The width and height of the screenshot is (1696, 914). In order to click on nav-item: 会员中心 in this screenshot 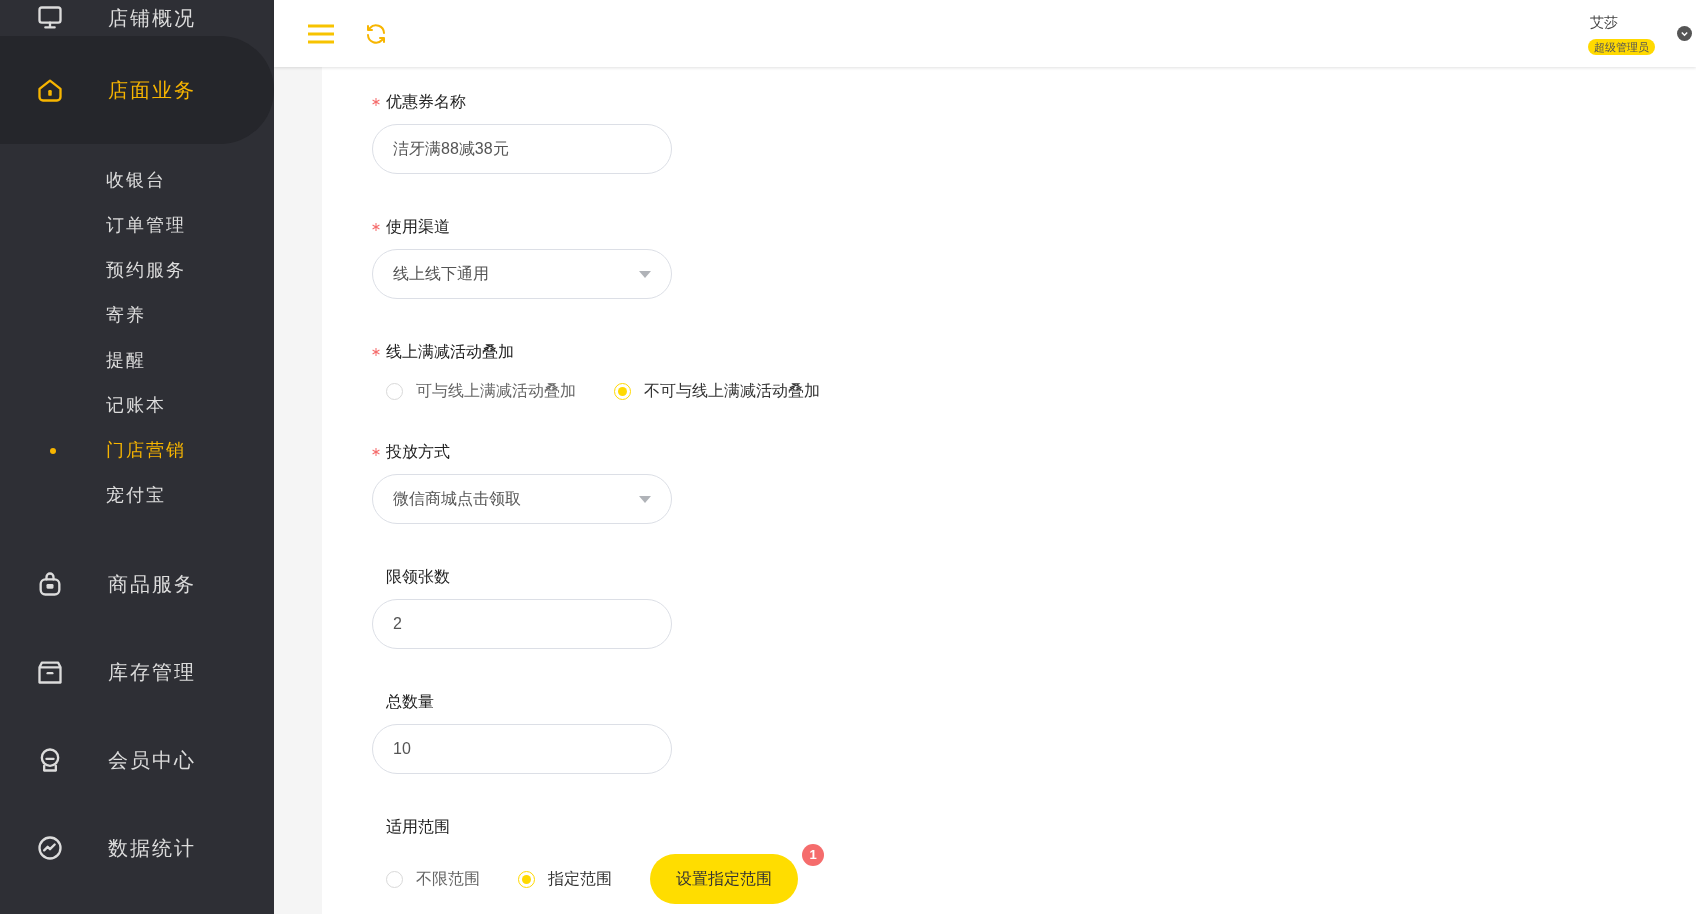, I will do `click(137, 760)`.